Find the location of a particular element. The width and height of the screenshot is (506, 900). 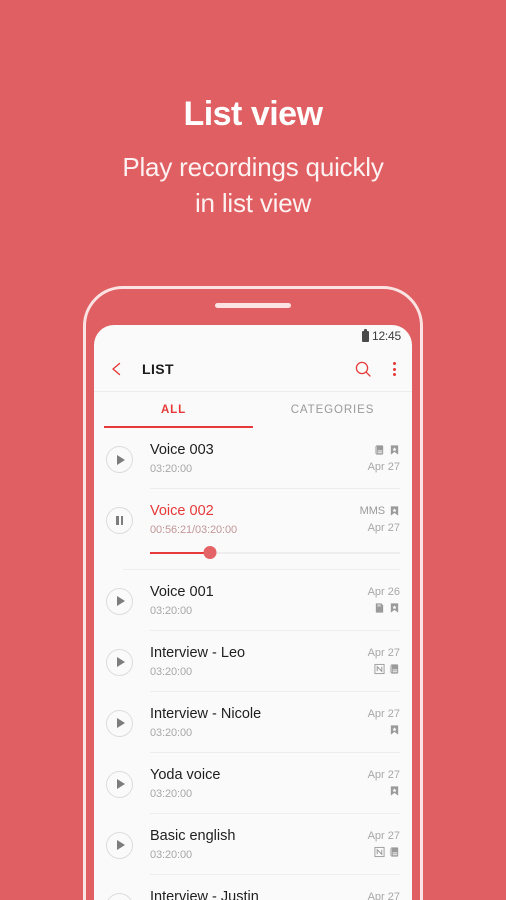

table-row: Voice 003 03:20:00 Apr 27 is located at coordinates (253, 458).